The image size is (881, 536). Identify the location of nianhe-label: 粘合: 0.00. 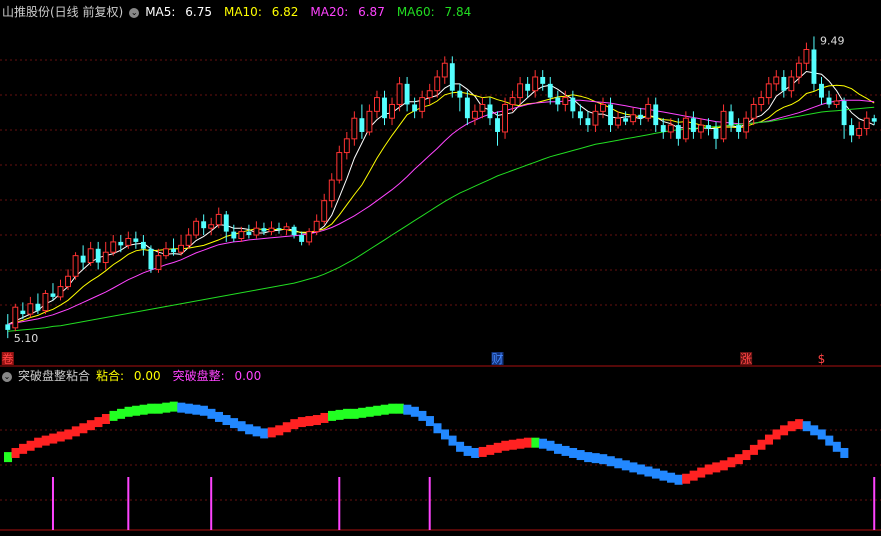
(128, 376).